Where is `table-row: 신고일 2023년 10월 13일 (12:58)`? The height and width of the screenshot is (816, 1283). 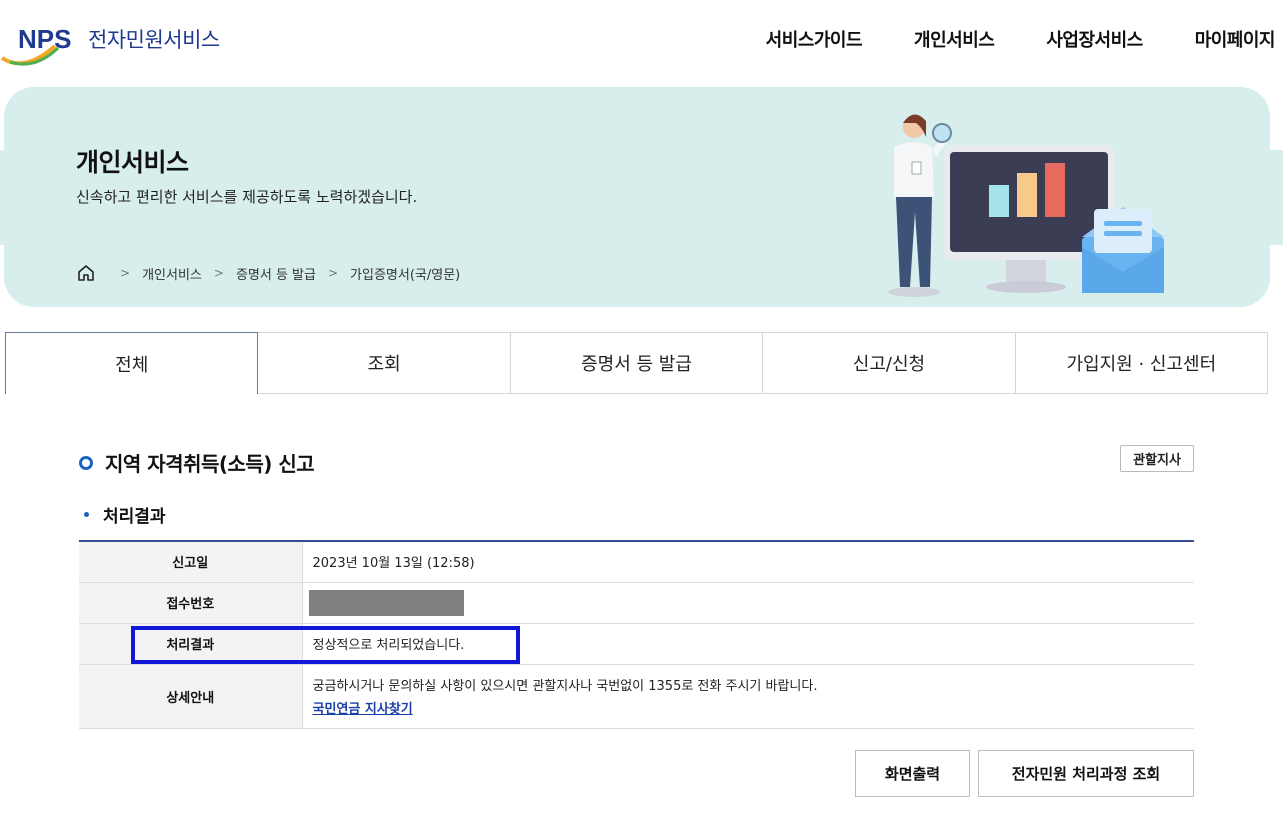
table-row: 신고일 2023년 10월 13일 (12:58) is located at coordinates (636, 562).